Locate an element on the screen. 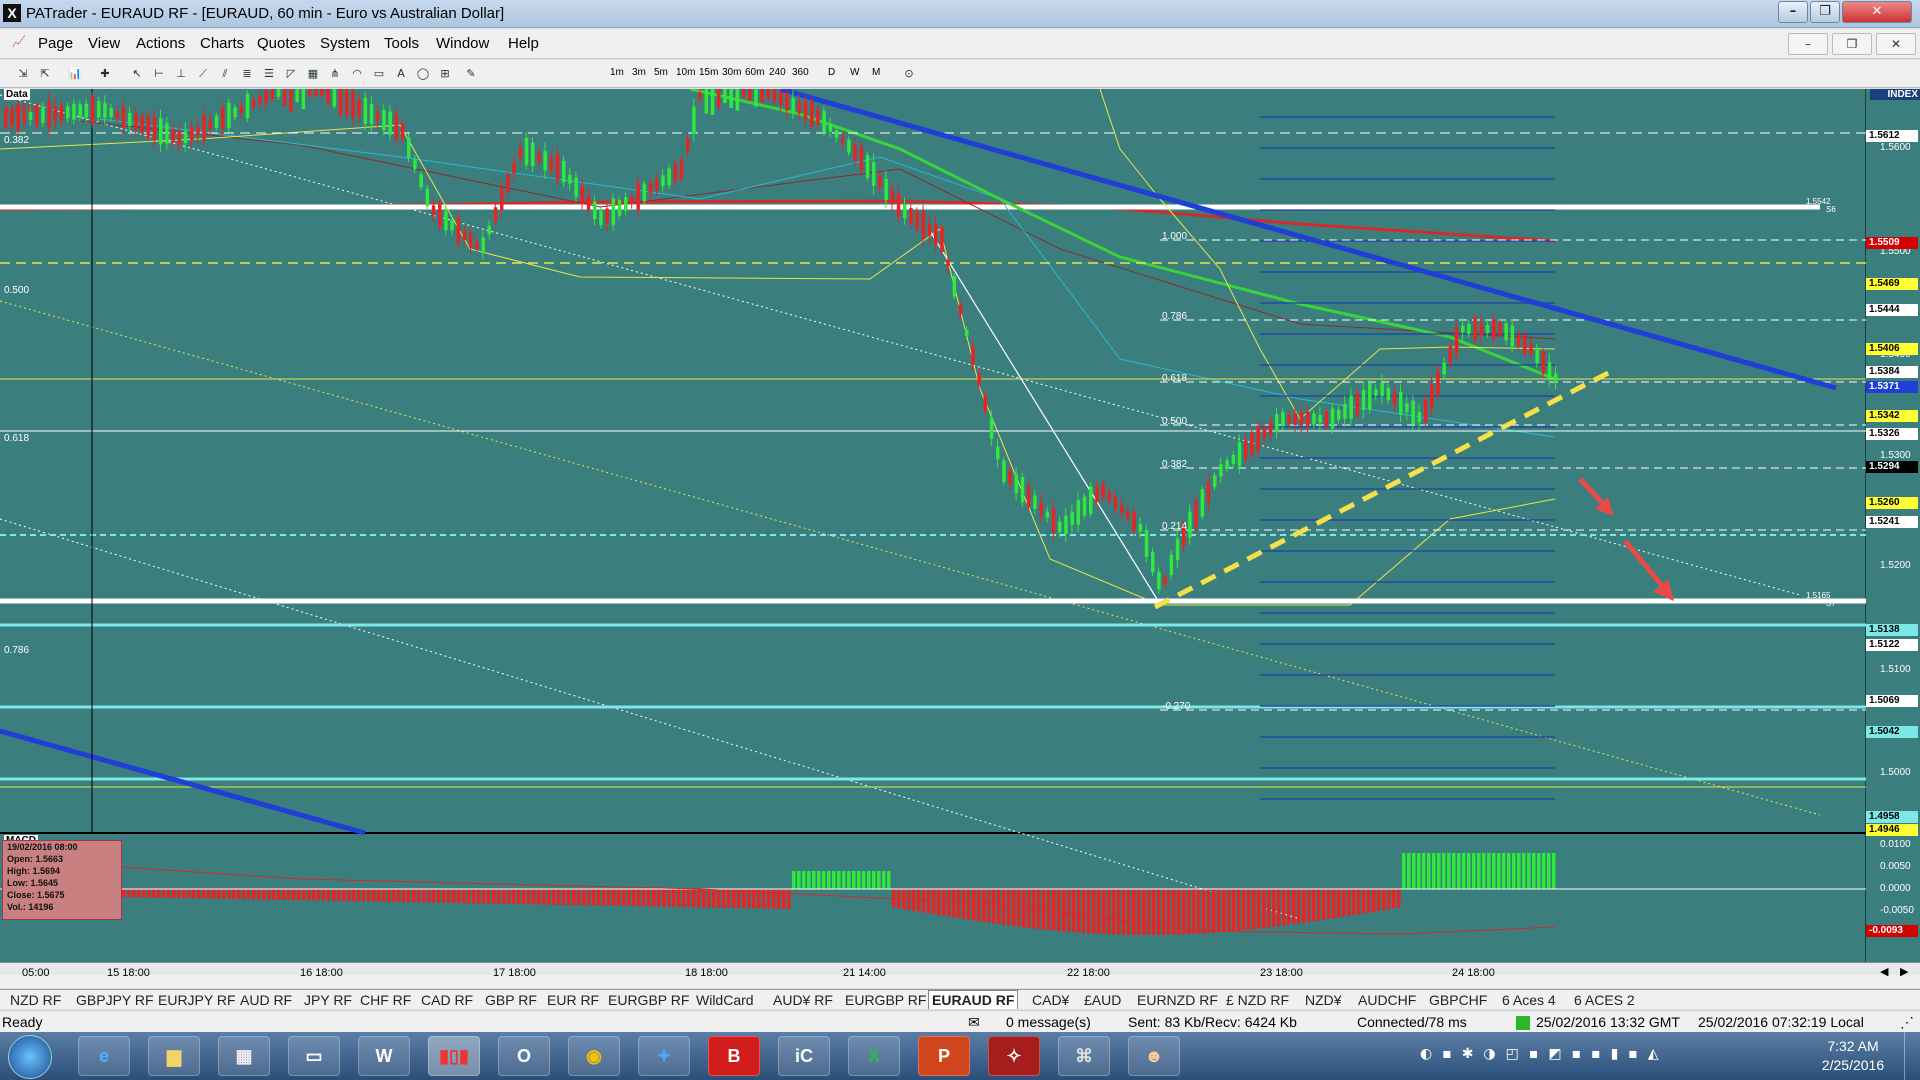 The height and width of the screenshot is (1080, 1920). menu-charts: Charts is located at coordinates (222, 43).